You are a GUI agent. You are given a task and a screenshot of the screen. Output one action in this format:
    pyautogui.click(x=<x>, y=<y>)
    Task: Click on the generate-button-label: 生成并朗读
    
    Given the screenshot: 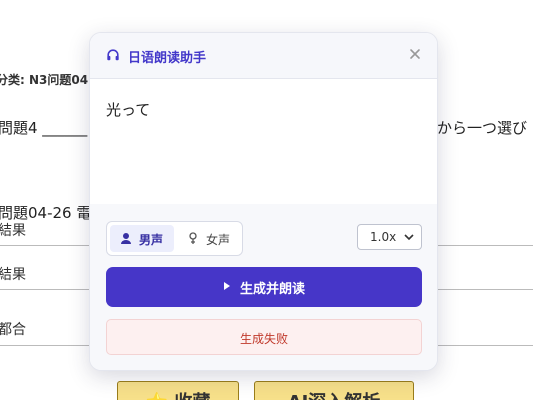 What is the action you would take?
    pyautogui.click(x=273, y=289)
    